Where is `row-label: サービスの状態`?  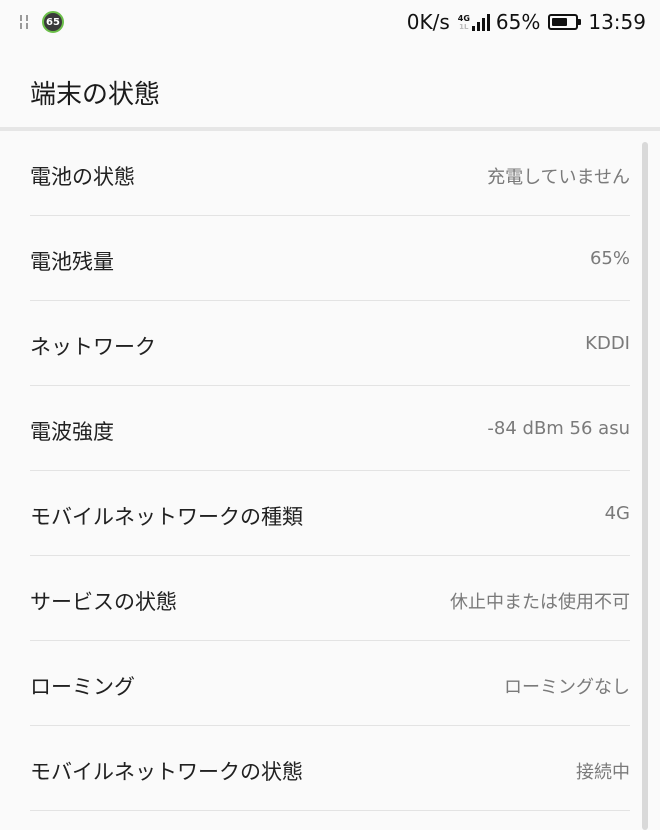
row-label: サービスの状態 is located at coordinates (103, 602).